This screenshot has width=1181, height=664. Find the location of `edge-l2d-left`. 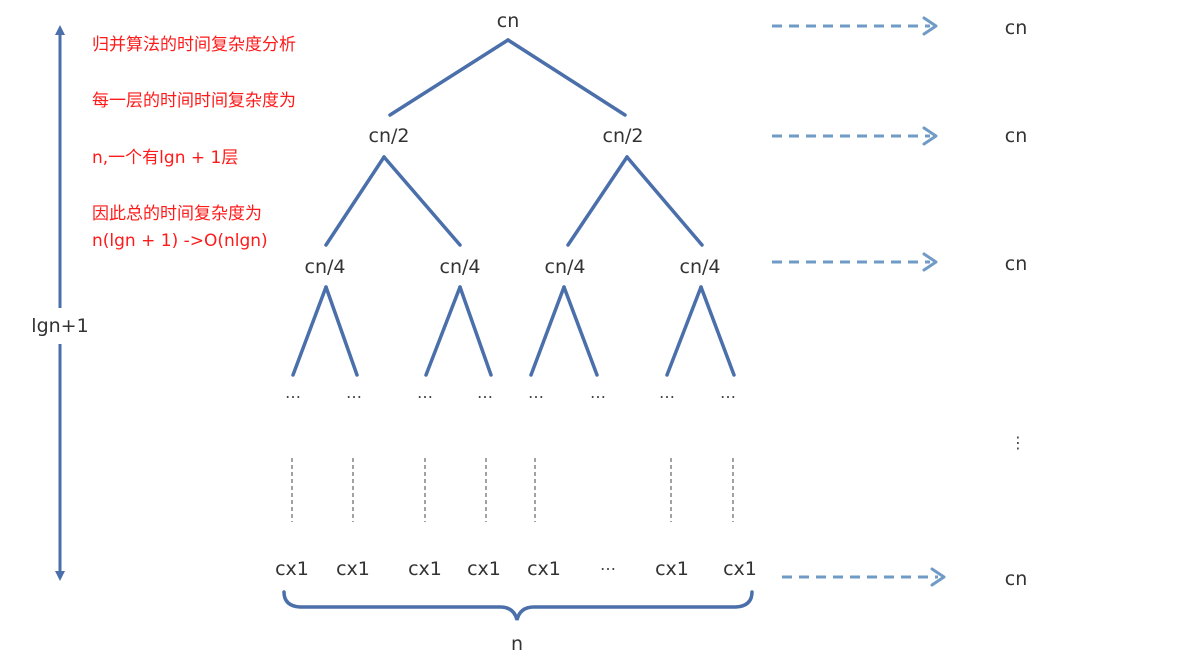

edge-l2d-left is located at coordinates (684, 331).